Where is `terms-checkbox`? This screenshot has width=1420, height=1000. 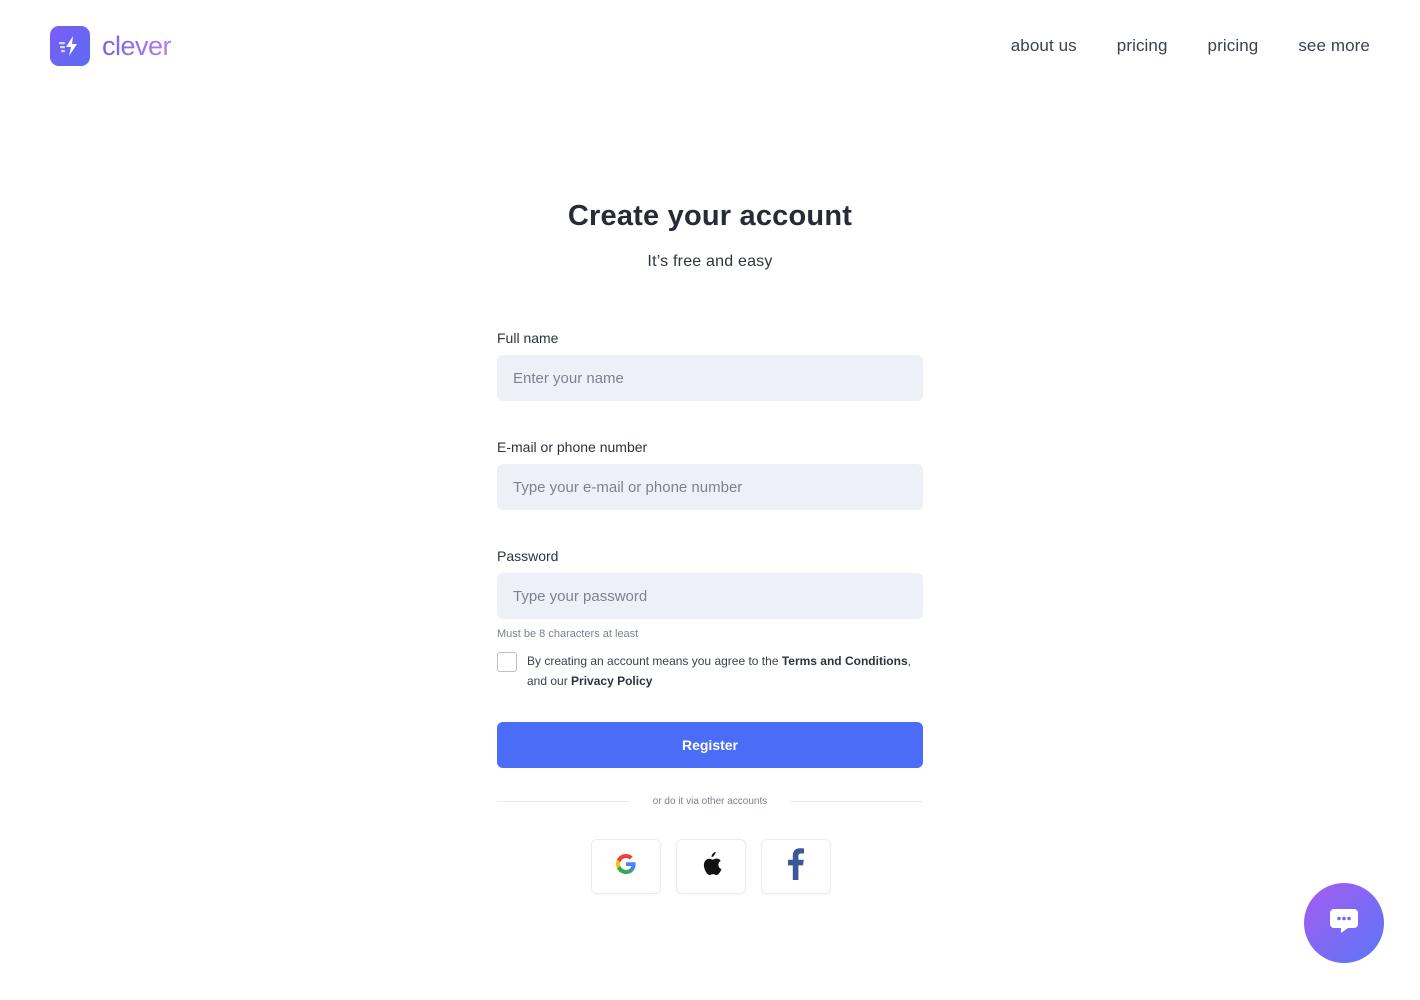
terms-checkbox is located at coordinates (507, 662).